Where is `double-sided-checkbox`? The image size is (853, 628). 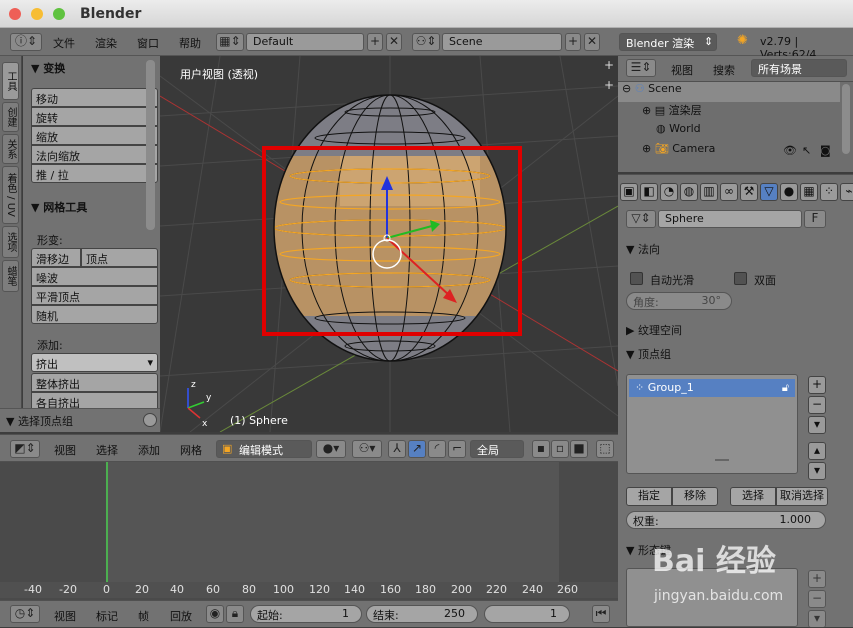
double-sided-checkbox is located at coordinates (740, 278).